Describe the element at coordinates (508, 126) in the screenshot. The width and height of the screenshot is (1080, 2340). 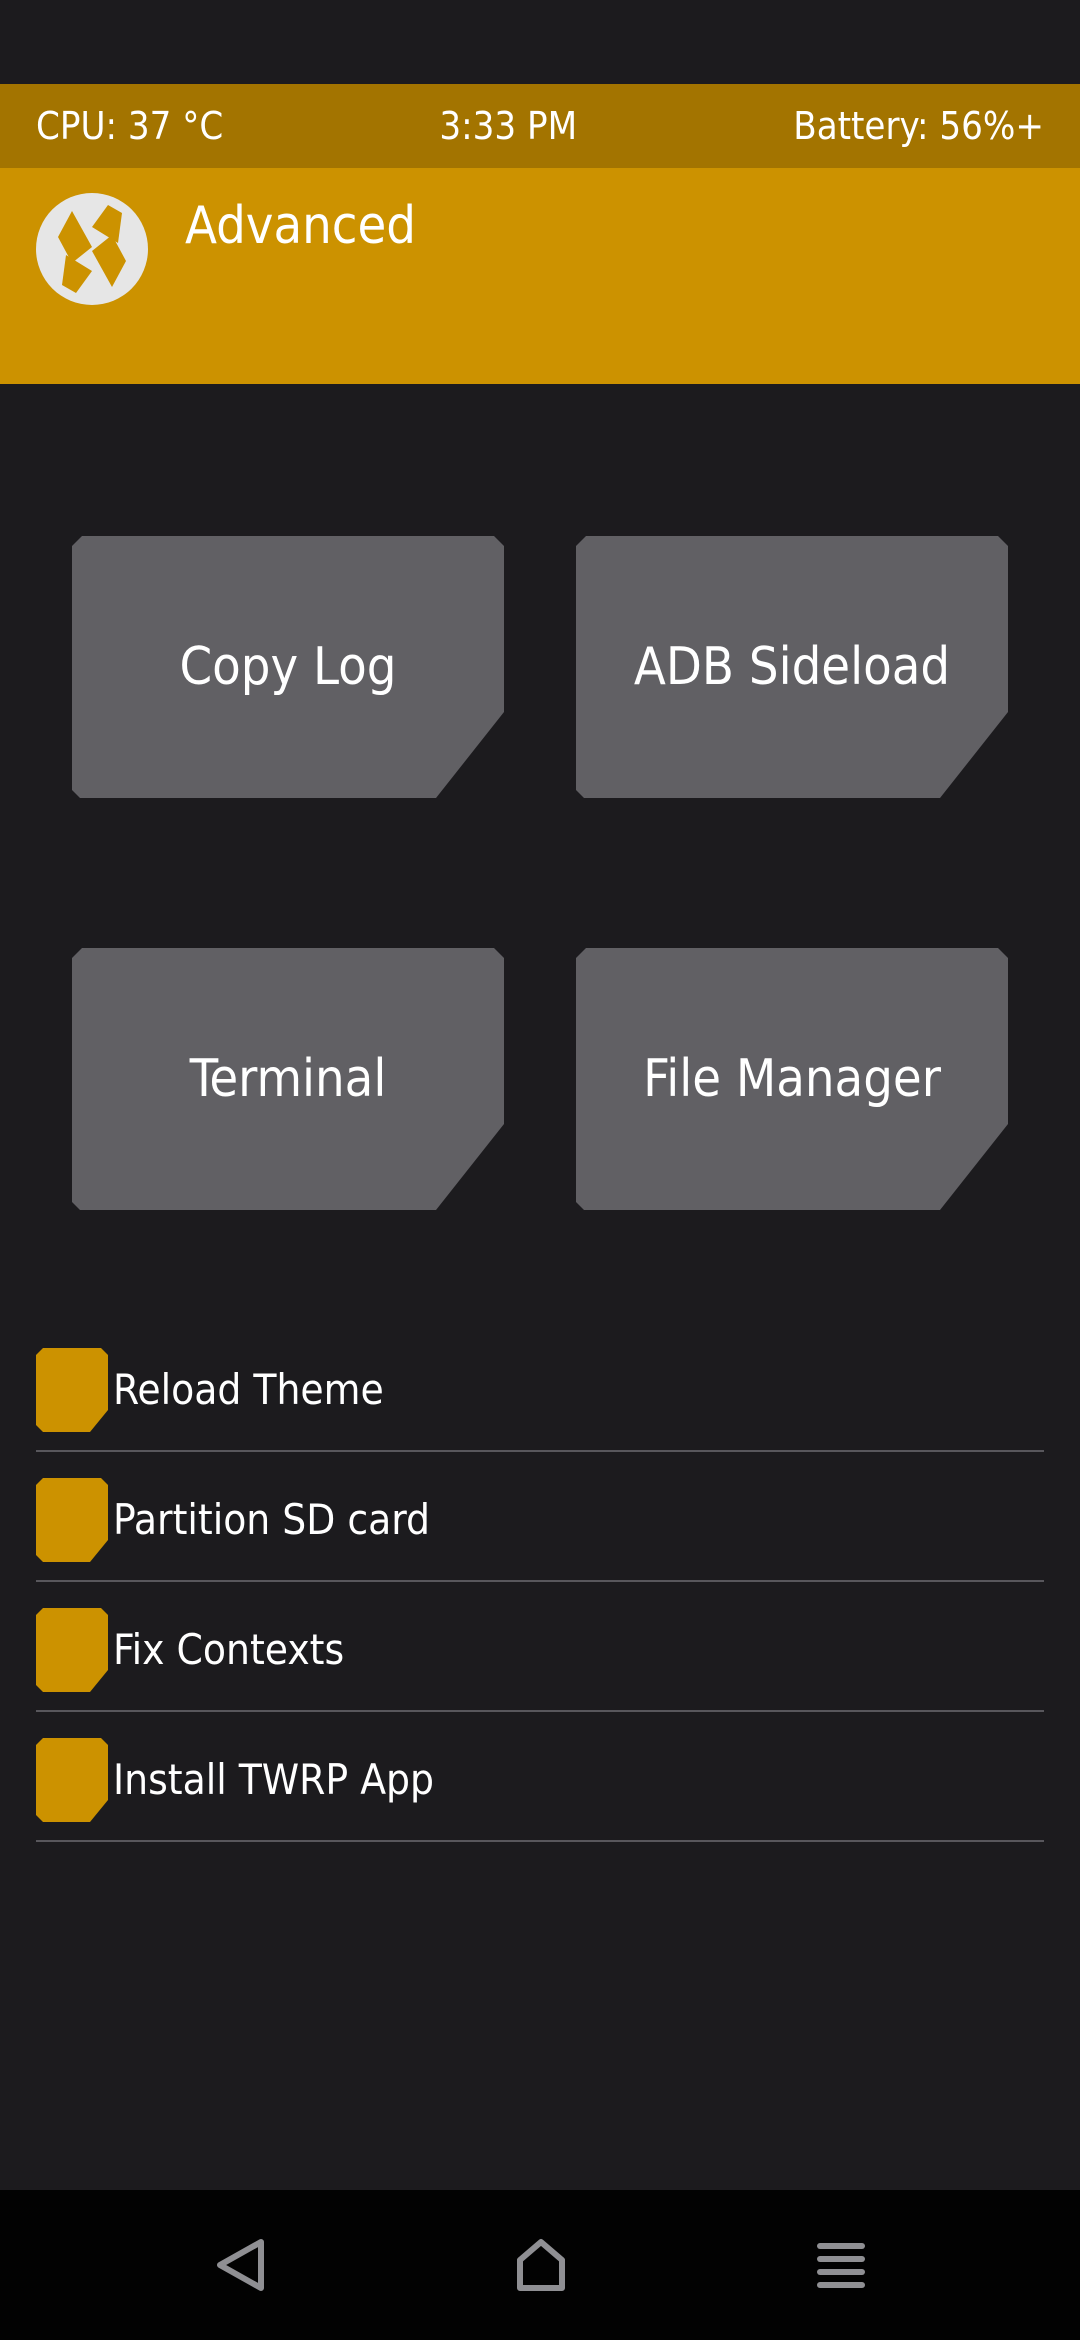
I see `clock: 3:33 PM` at that location.